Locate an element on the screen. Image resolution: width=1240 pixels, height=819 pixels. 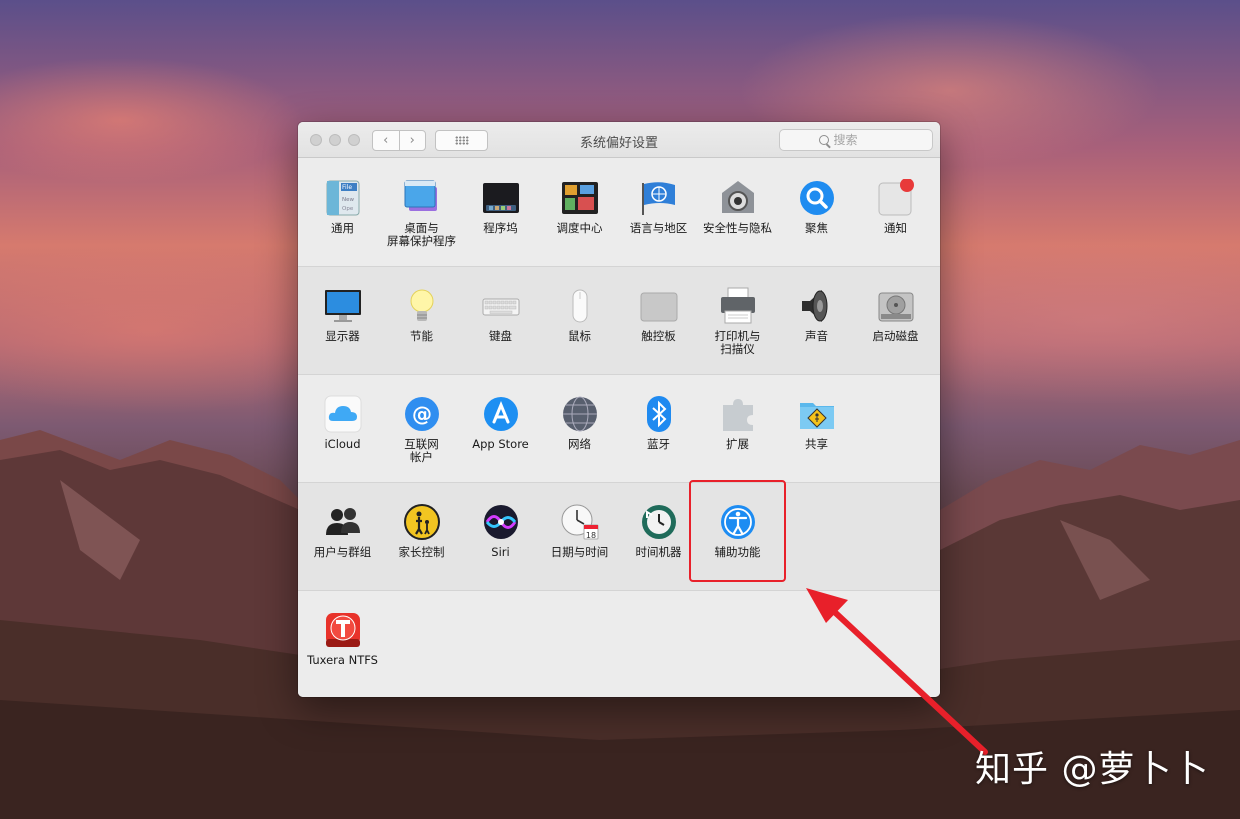
pane-mission-control: 调度中心 is located at coordinates (579, 209).